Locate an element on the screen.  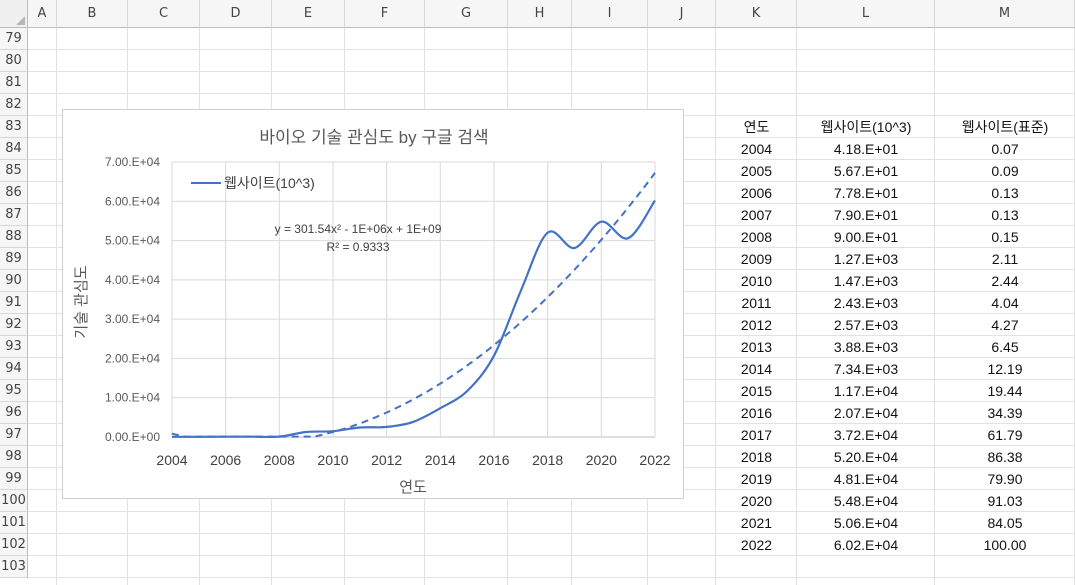
column-header-E: E is located at coordinates (308, 14).